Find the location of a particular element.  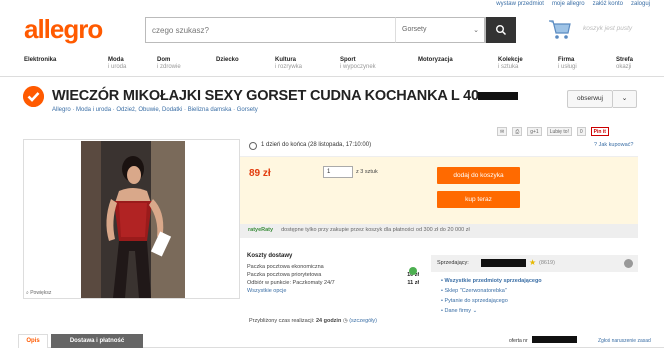

search-button is located at coordinates (501, 30).